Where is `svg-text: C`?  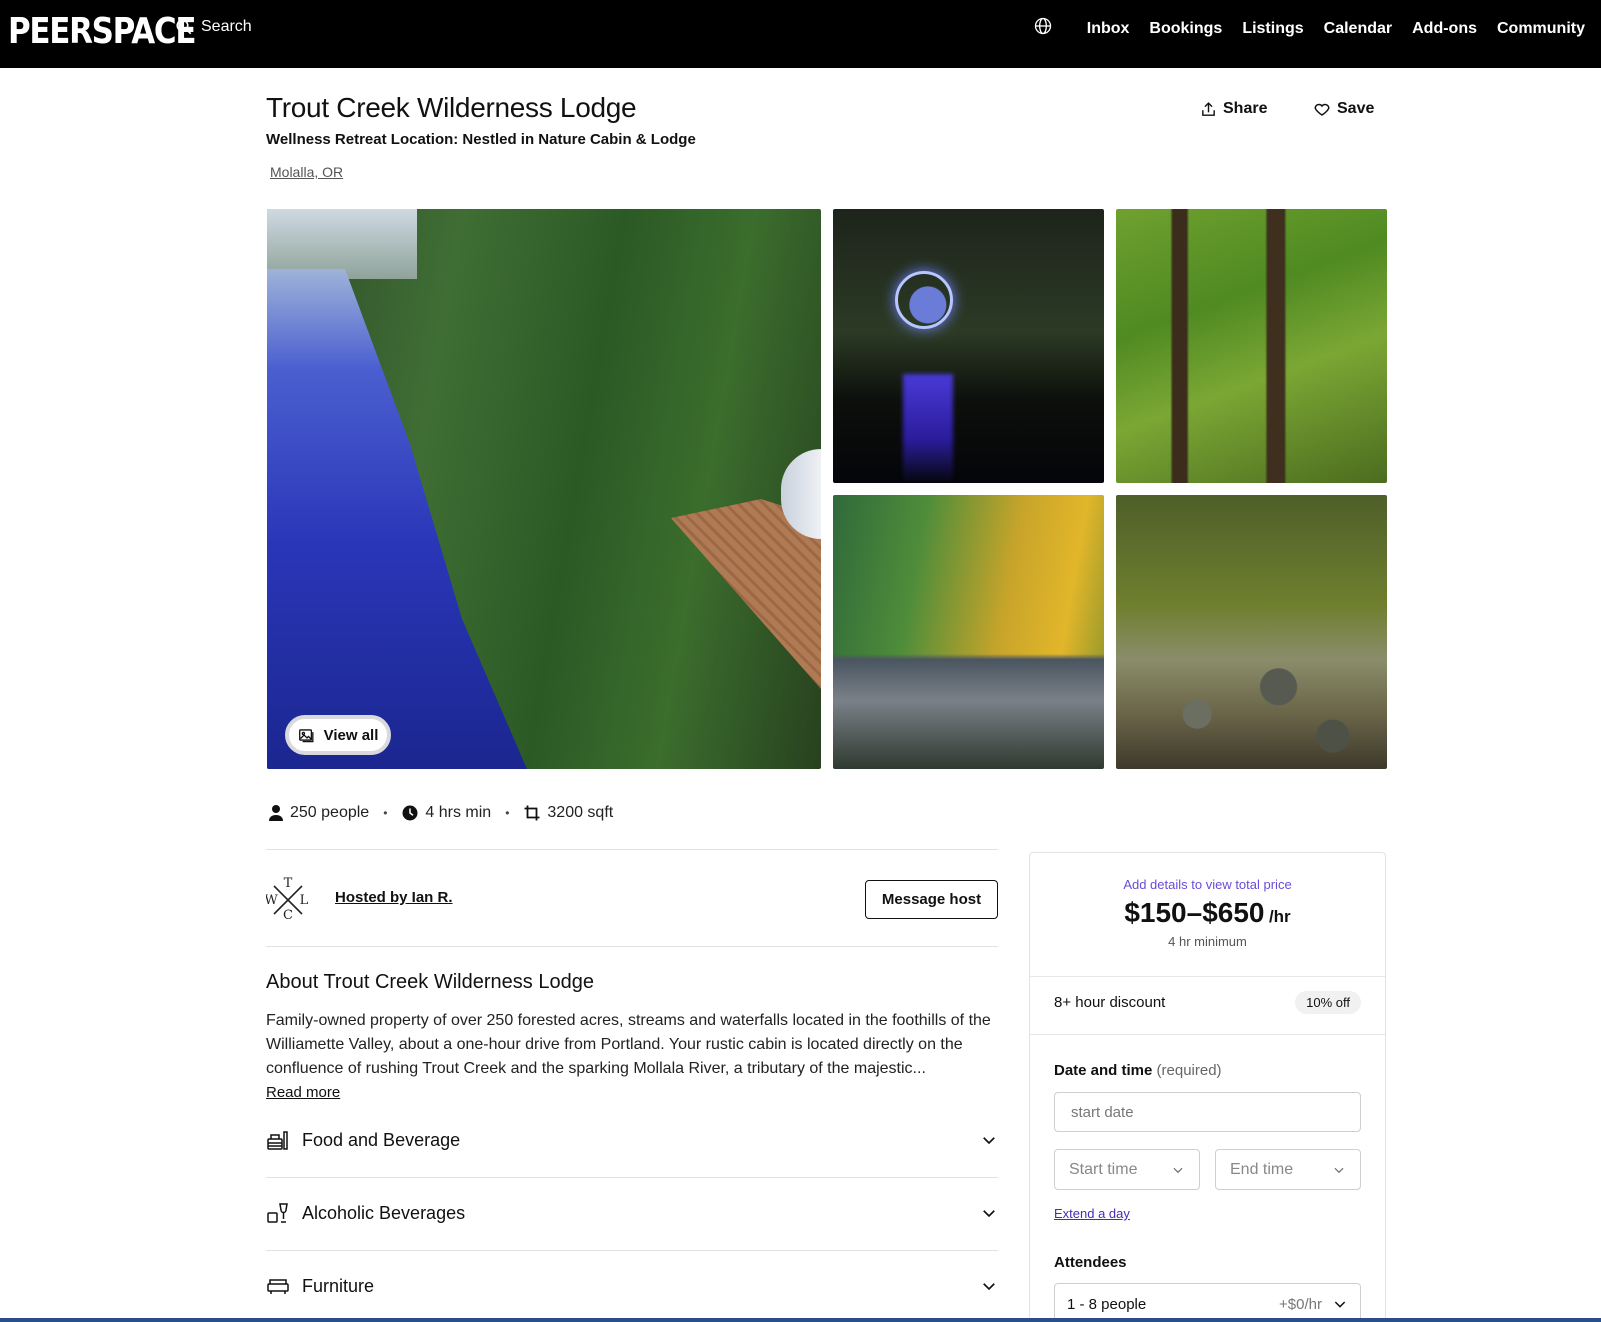
svg-text: C is located at coordinates (288, 914).